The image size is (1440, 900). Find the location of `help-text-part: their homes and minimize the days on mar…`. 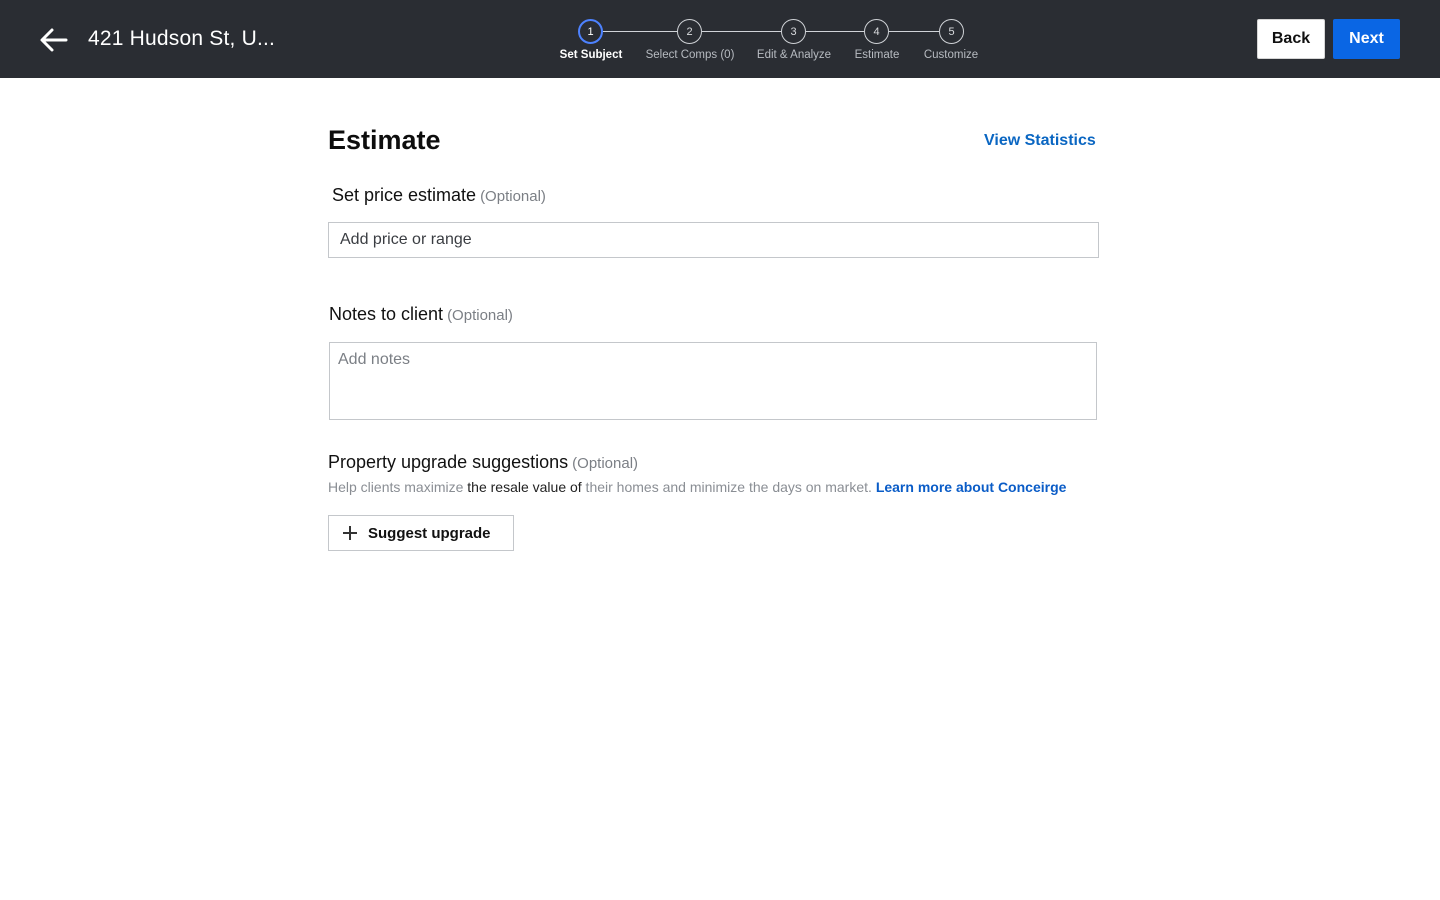

help-text-part: their homes and minimize the days on mar… is located at coordinates (728, 487).